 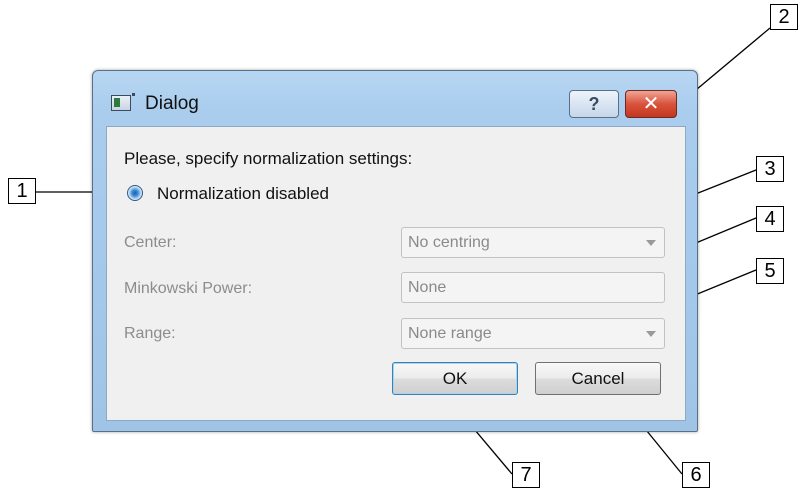 I want to click on center-value: No centring, so click(x=449, y=242).